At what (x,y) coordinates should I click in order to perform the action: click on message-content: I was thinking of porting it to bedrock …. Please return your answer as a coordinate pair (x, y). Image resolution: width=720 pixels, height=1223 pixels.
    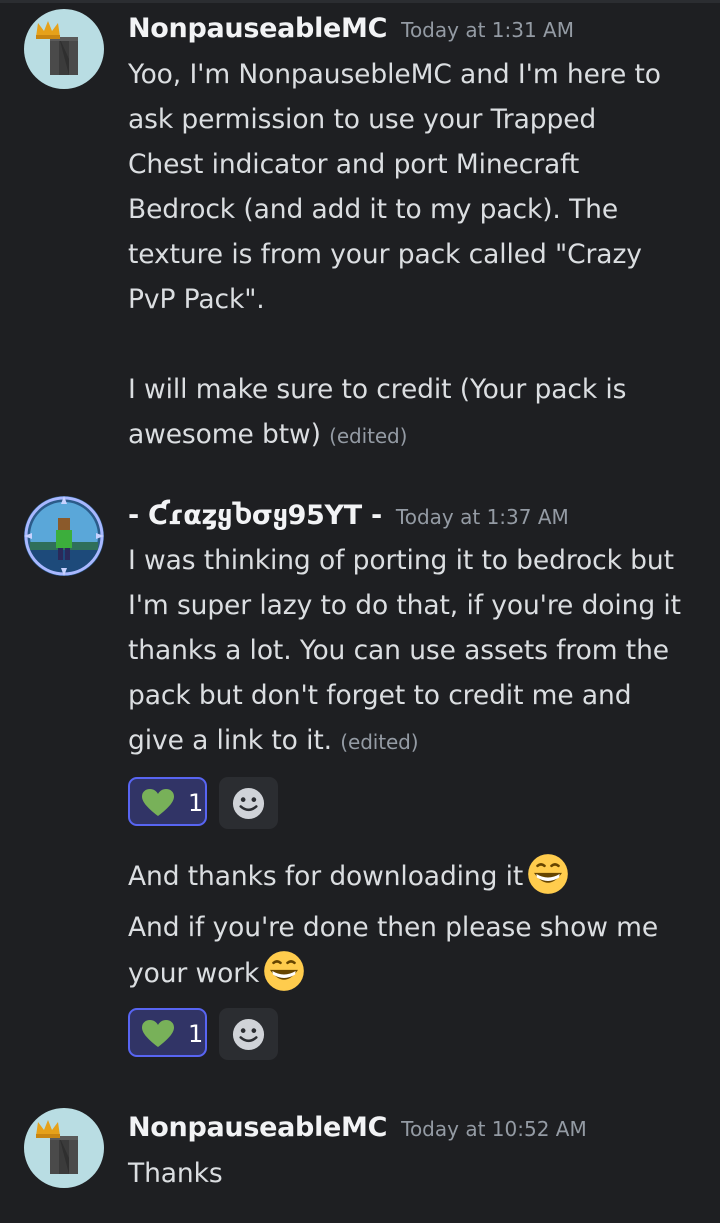
    Looking at the image, I should click on (415, 651).